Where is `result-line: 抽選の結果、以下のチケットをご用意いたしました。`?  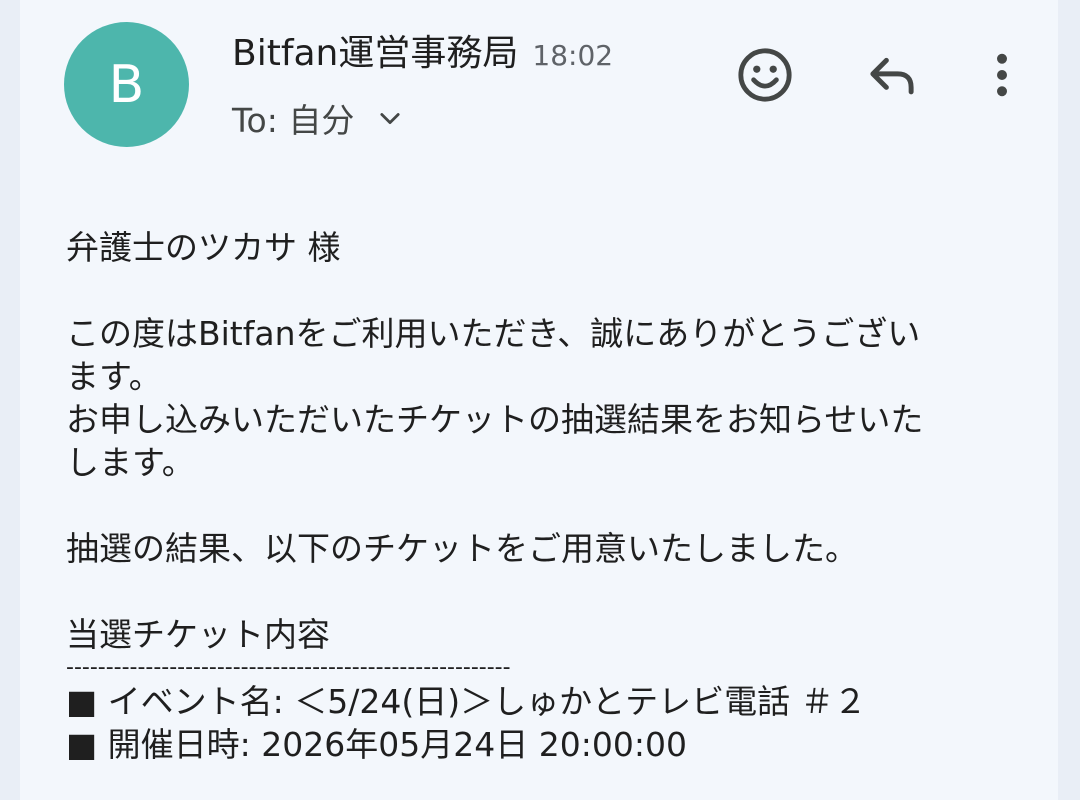
result-line: 抽選の結果、以下のチケットをご用意いたしました。 is located at coordinates (462, 548).